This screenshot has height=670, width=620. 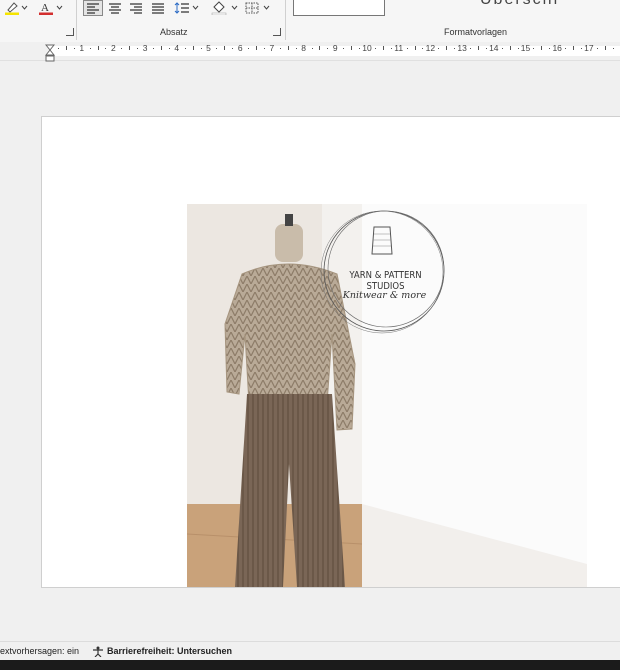 I want to click on ruler-number: 3, so click(x=145, y=48).